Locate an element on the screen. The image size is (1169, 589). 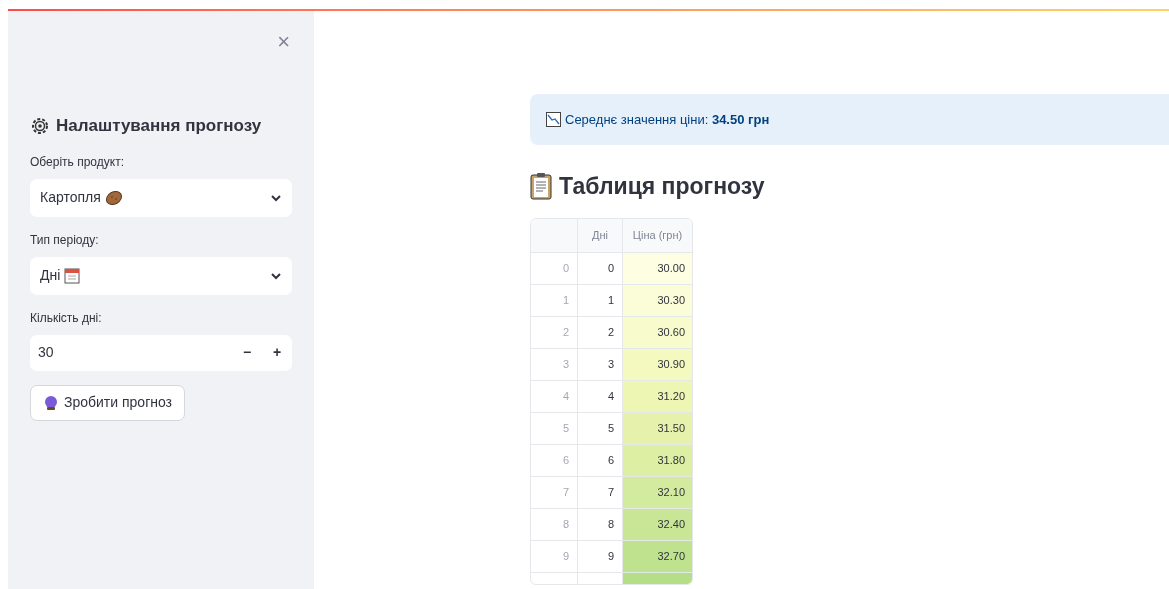
price-cell: 31.80 is located at coordinates (657, 460).